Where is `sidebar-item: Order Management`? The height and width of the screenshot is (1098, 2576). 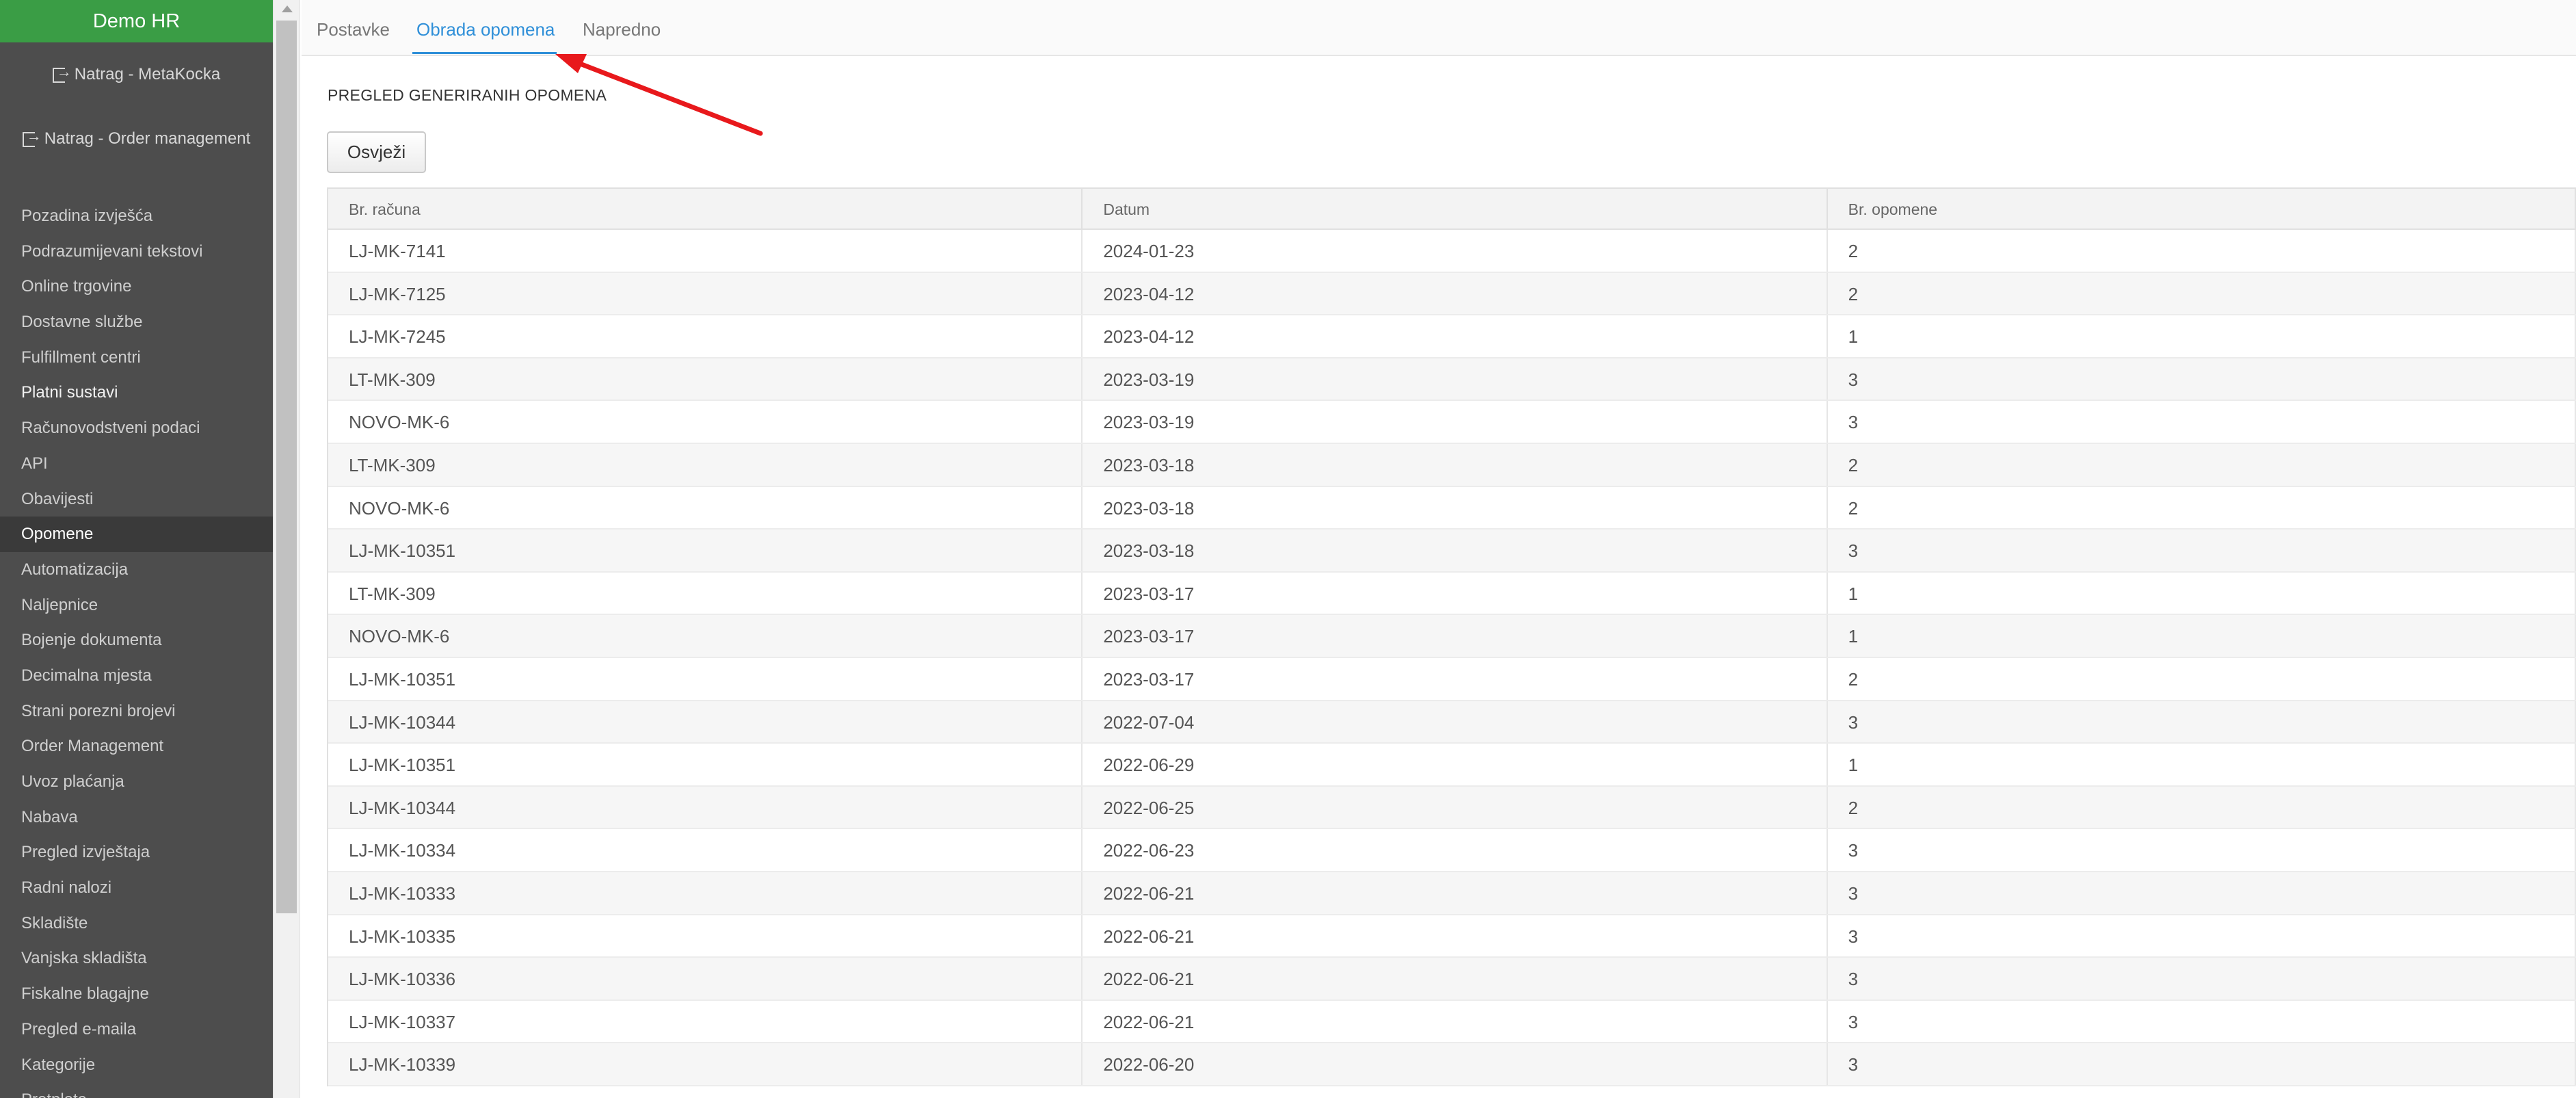
sidebar-item: Order Management is located at coordinates (136, 746).